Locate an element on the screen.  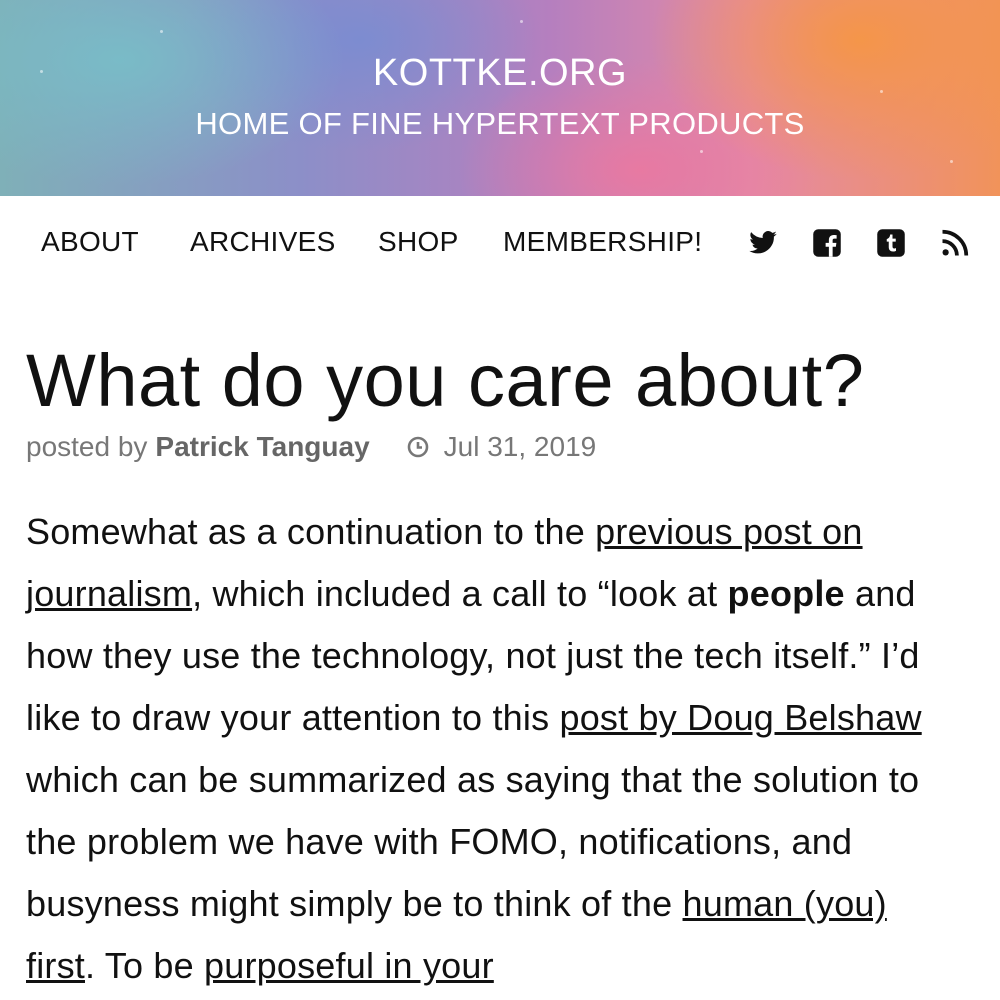
main-nav: ABOUT ARCHIVES SHOP MEMBERSHIP! is located at coordinates (500, 244).